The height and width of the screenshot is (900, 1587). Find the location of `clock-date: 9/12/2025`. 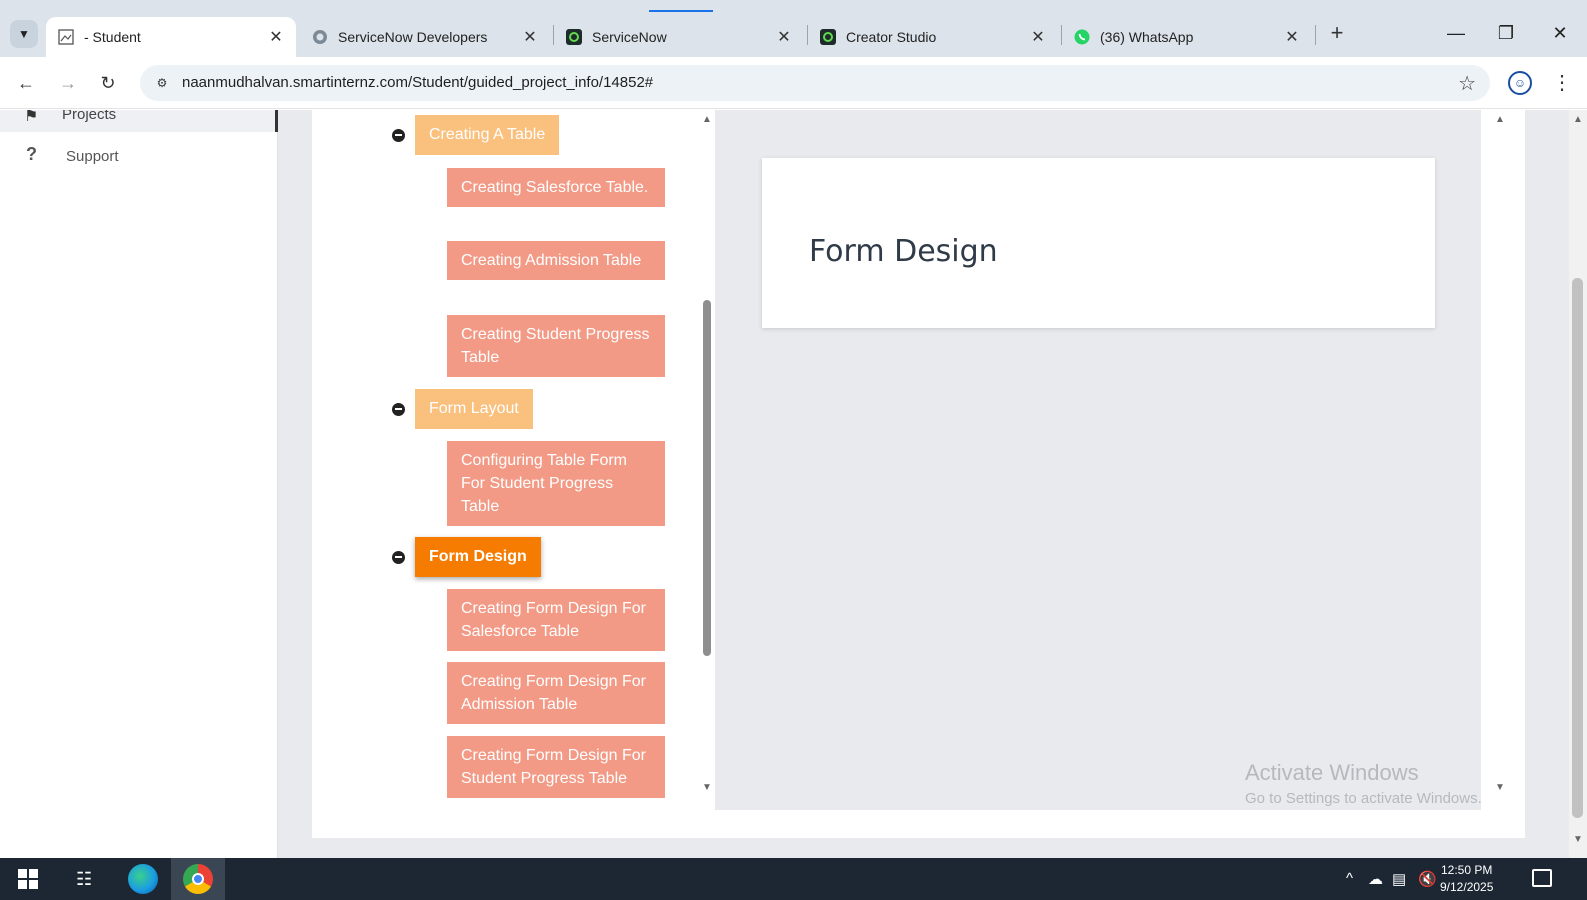

clock-date: 9/12/2025 is located at coordinates (1467, 887).